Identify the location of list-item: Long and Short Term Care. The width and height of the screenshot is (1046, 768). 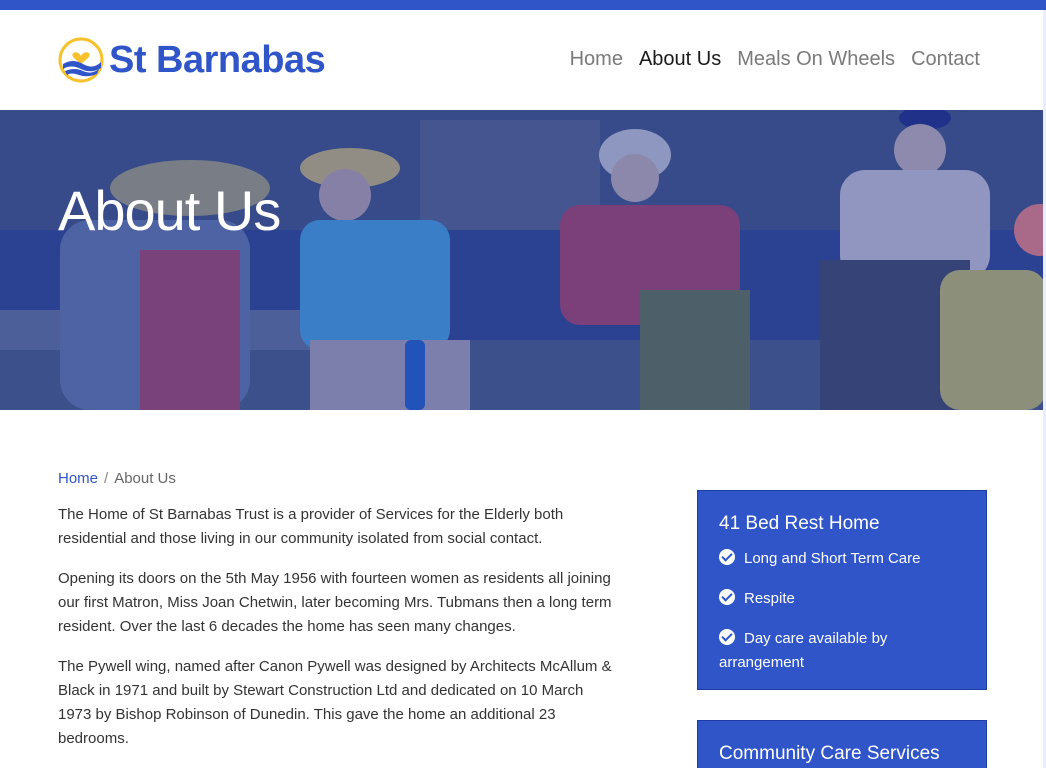
(842, 559).